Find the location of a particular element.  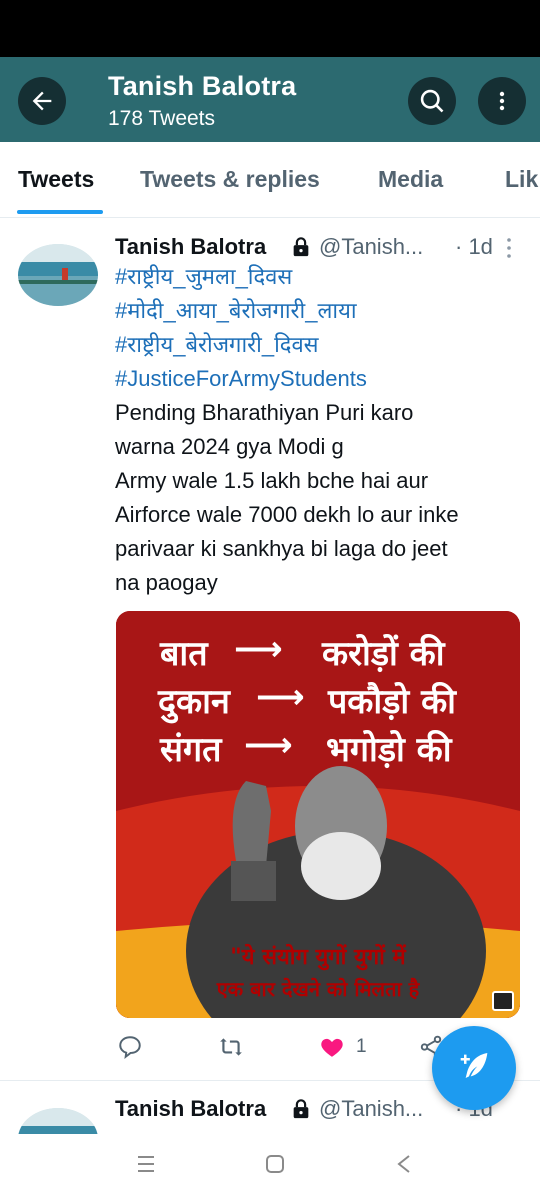

tweet-menu-icon is located at coordinates (509, 248).